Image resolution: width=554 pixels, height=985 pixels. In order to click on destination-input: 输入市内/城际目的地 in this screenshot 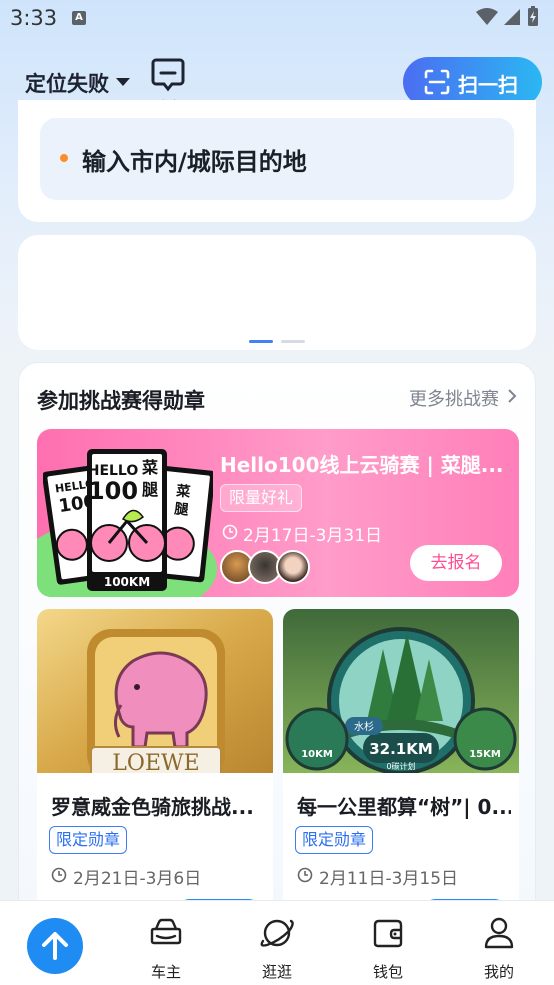, I will do `click(277, 159)`.